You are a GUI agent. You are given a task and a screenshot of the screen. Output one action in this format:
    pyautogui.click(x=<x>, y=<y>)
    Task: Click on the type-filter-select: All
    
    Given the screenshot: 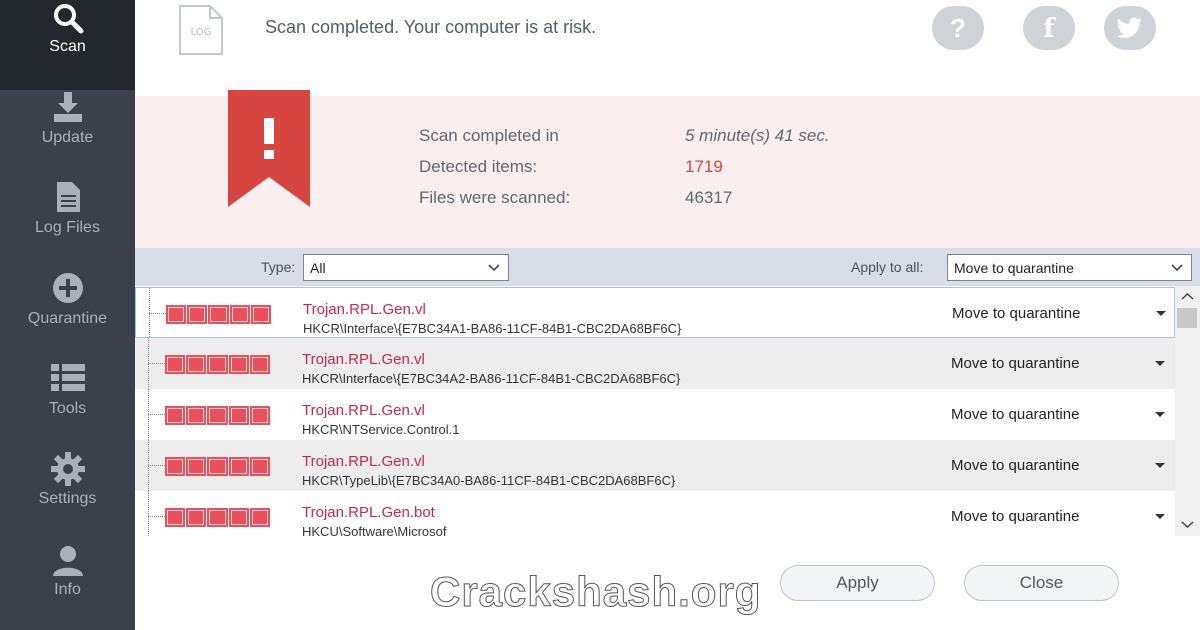 What is the action you would take?
    pyautogui.click(x=406, y=267)
    